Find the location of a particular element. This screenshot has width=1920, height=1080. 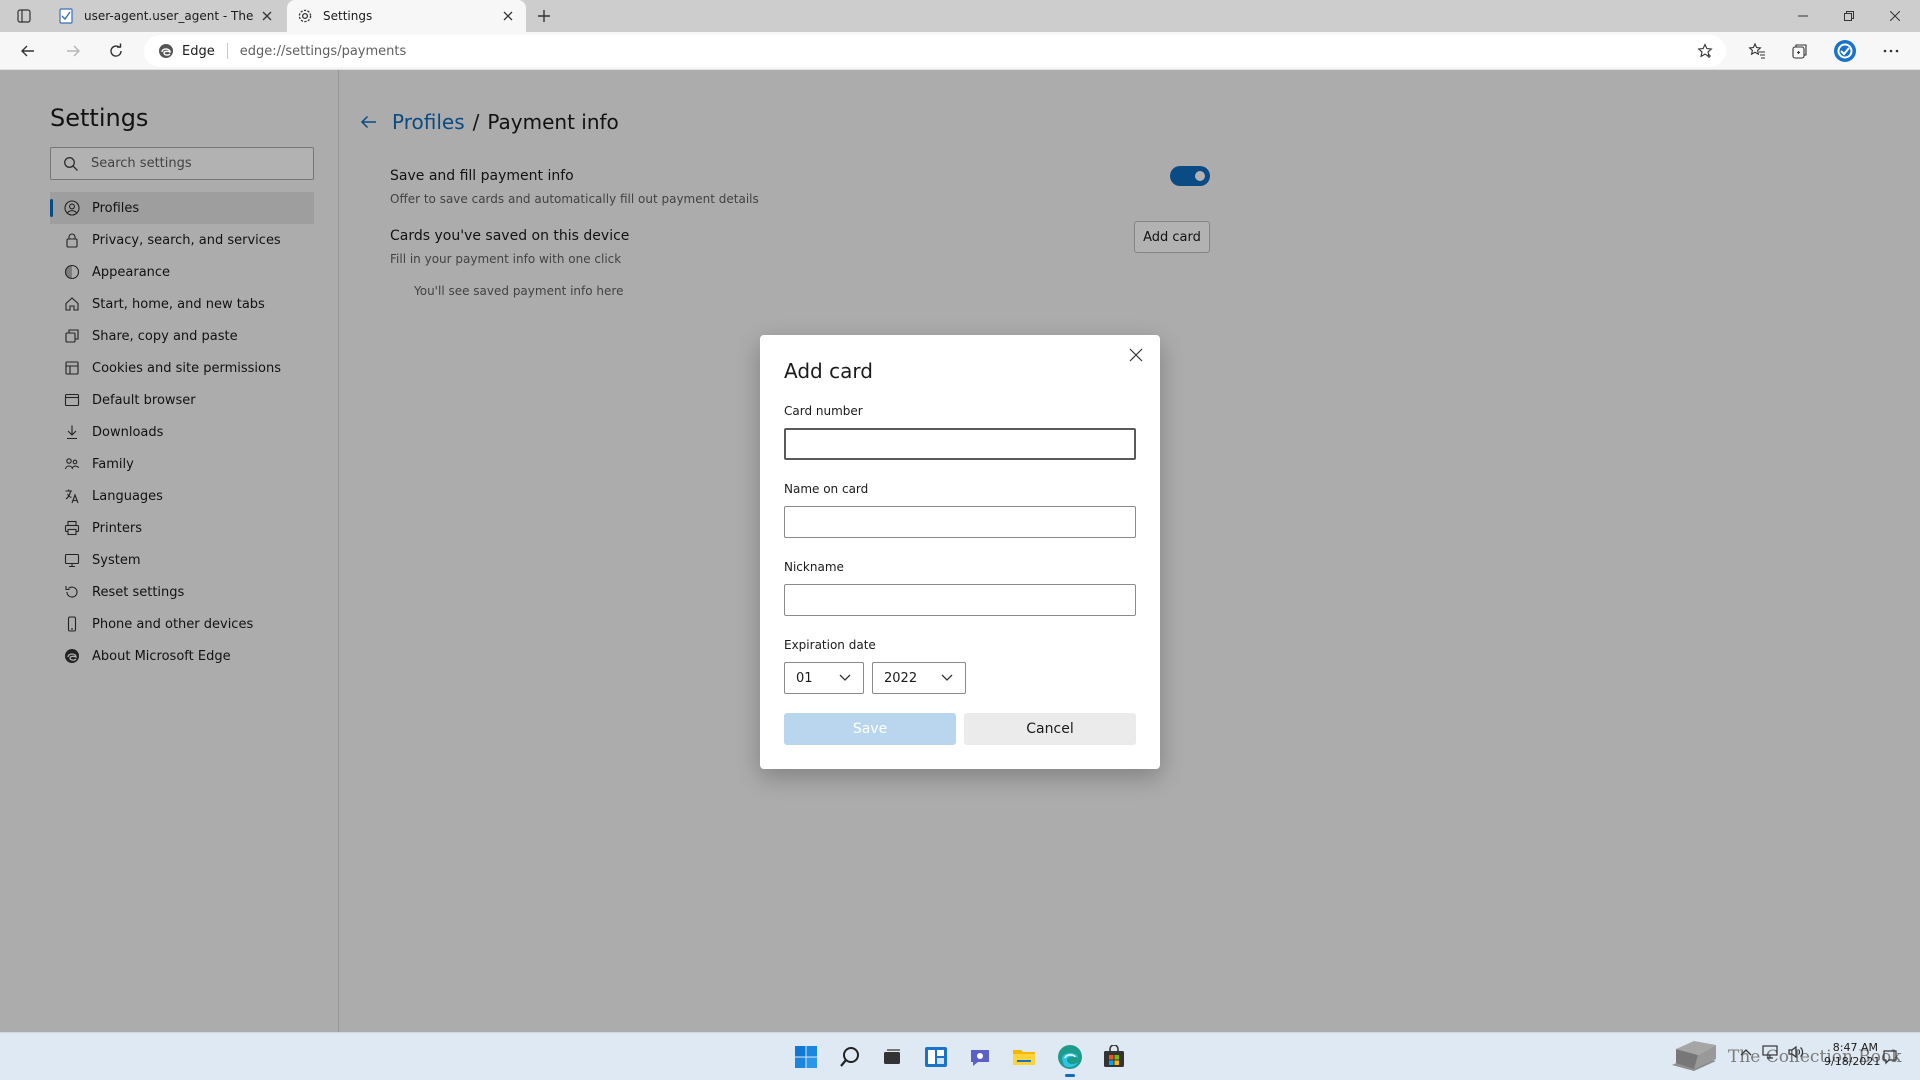

expiration-year-select: 2022 is located at coordinates (919, 678).